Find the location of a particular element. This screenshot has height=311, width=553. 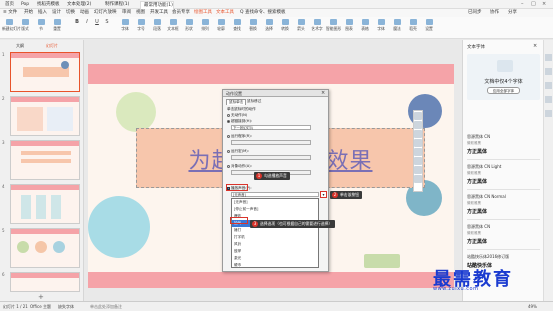

backup-icon is located at coordinates (548, 113).